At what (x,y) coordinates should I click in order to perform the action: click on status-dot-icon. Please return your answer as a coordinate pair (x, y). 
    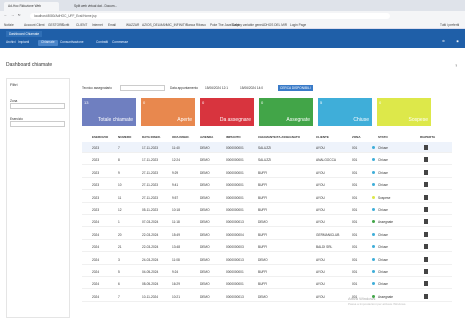
    Looking at the image, I should click on (373, 197).